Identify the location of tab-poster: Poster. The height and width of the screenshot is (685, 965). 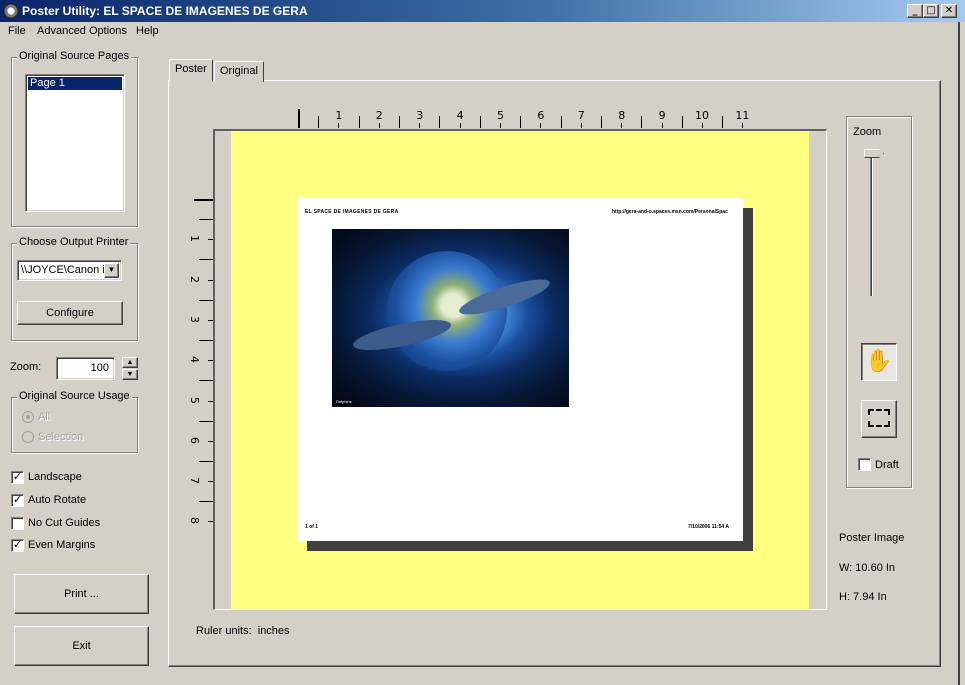
(191, 70).